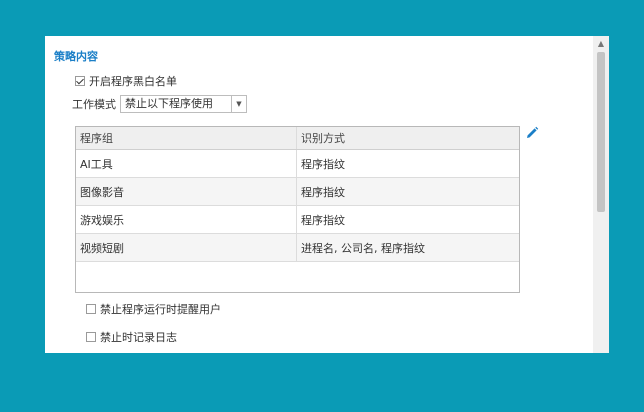  Describe the element at coordinates (186, 138) in the screenshot. I see `column-header-group: 程序组` at that location.